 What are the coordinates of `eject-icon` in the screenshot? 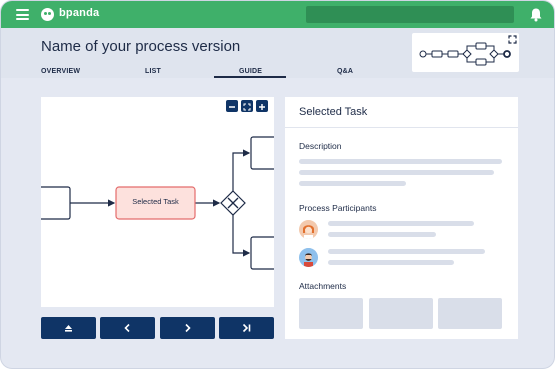 It's located at (68, 328).